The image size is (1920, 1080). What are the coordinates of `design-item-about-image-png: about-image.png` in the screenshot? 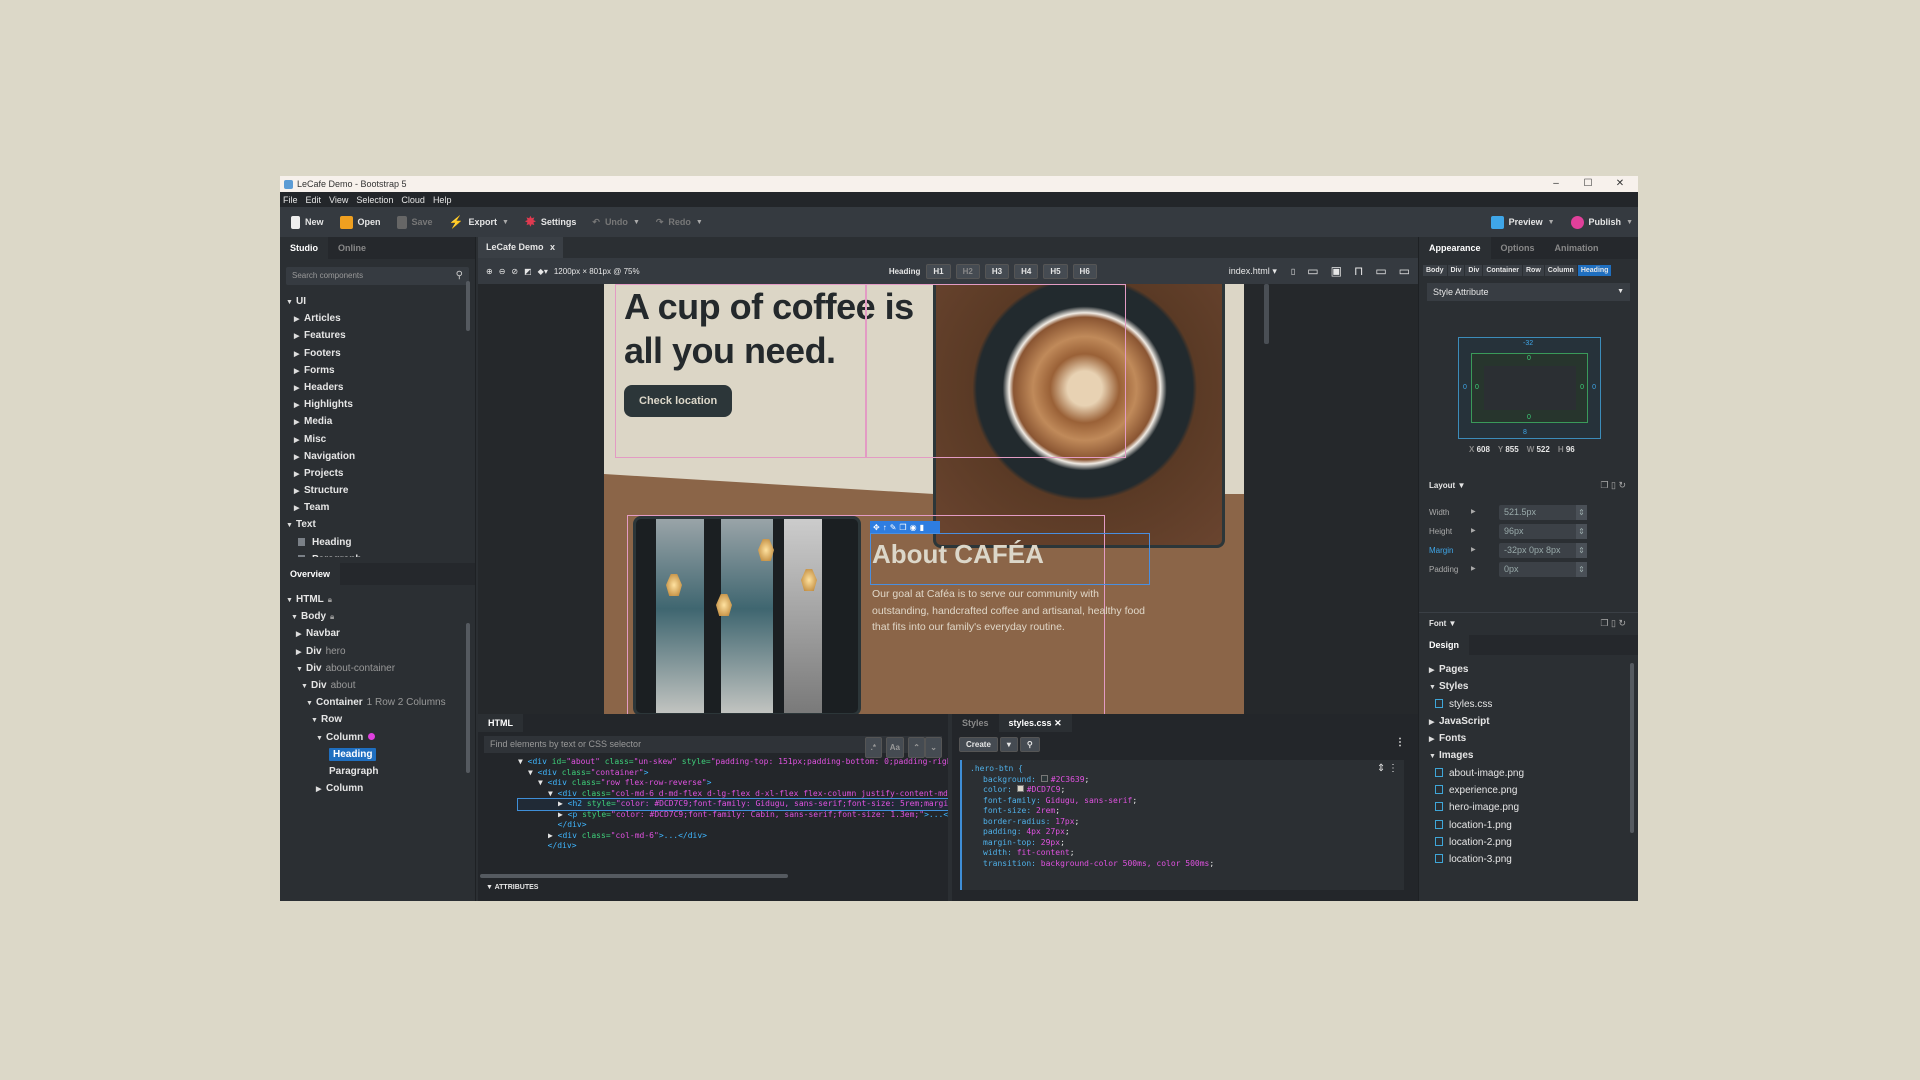 It's located at (1476, 773).